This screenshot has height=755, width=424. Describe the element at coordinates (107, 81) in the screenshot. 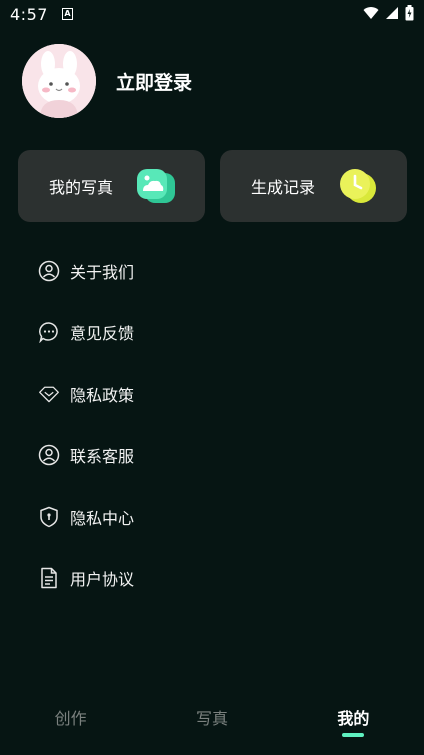

I see `profile-header: 立即登录` at that location.